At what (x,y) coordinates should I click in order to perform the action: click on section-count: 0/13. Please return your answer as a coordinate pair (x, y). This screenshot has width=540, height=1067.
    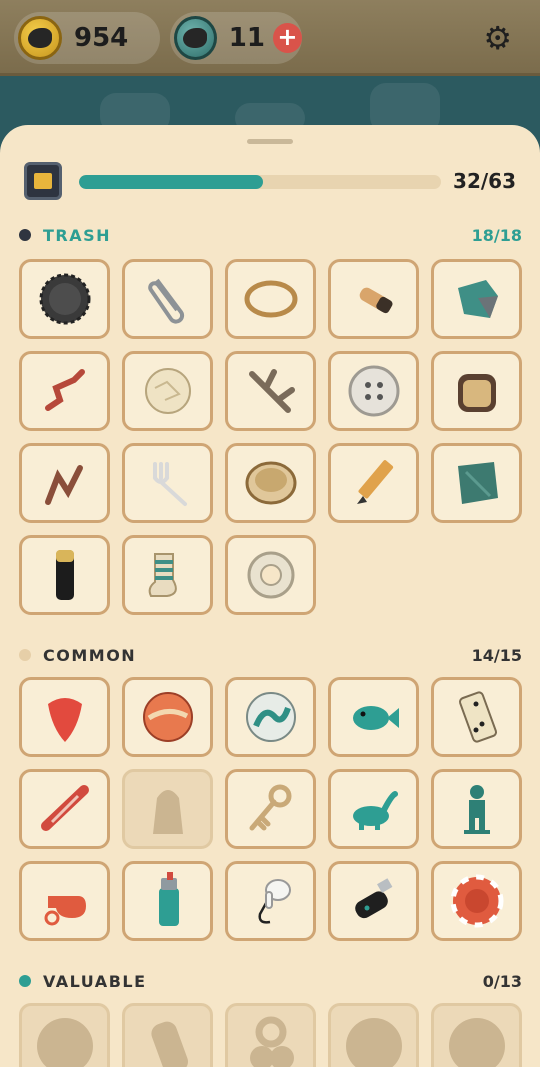
    Looking at the image, I should click on (502, 981).